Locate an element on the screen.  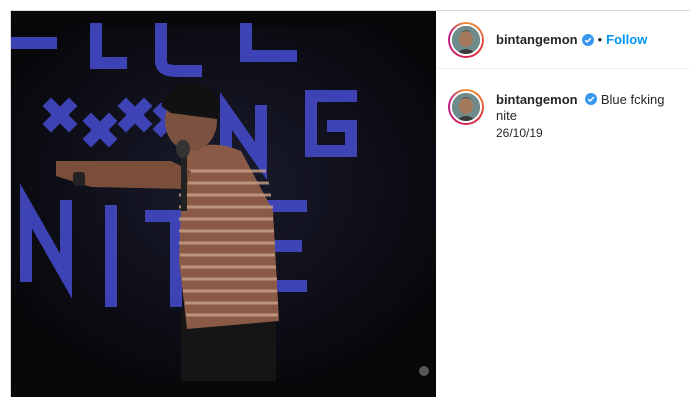
avatar is located at coordinates (466, 39).